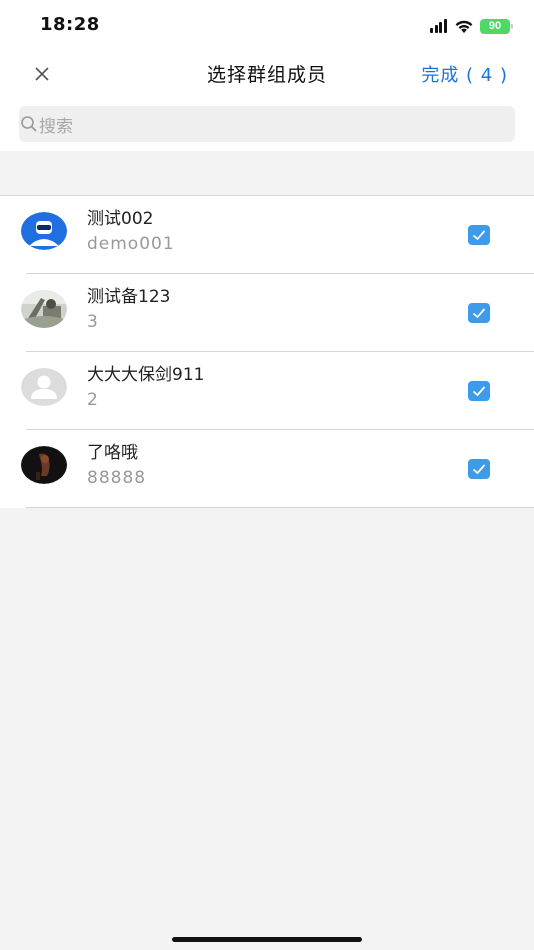  Describe the element at coordinates (70, 24) in the screenshot. I see `status-time: 18:28` at that location.